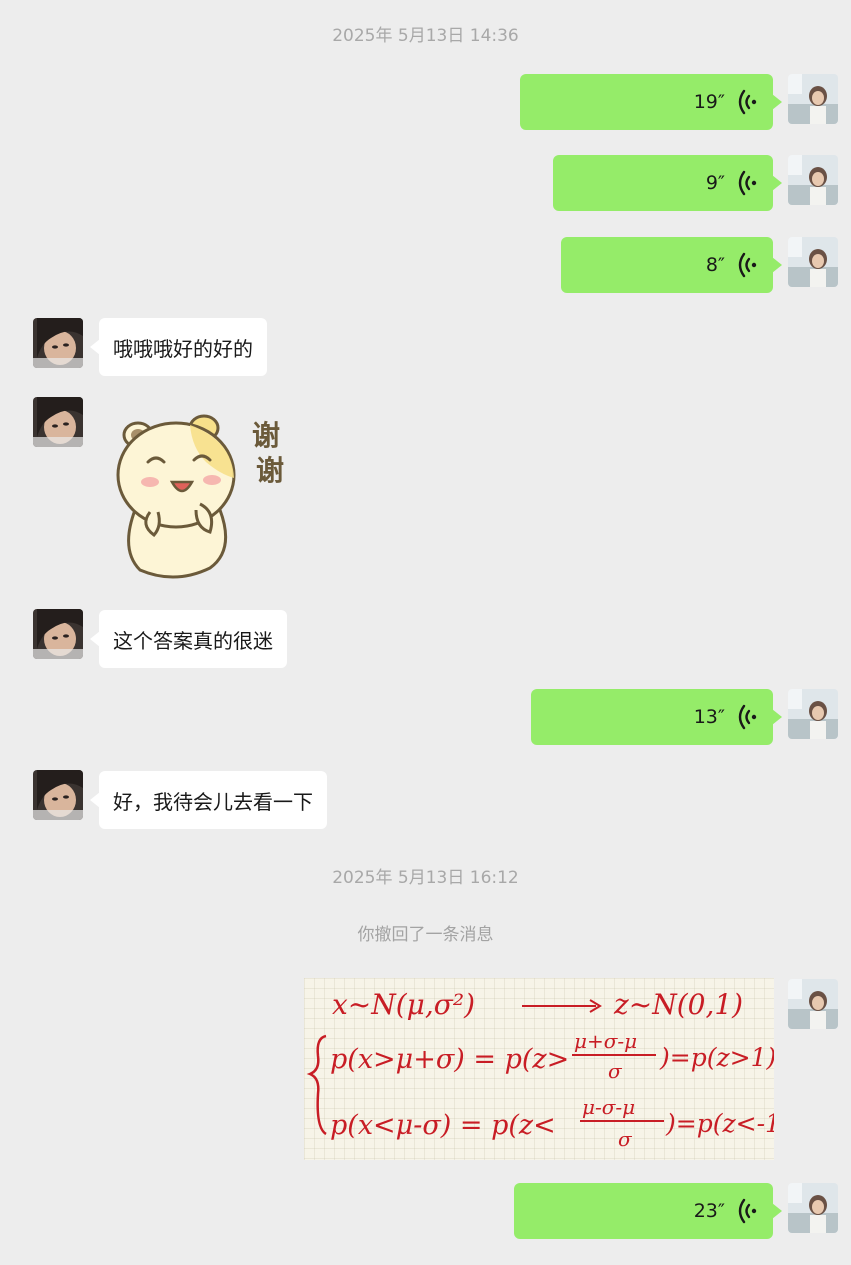 The image size is (851, 1265). I want to click on voice-duration: 8″, so click(715, 265).